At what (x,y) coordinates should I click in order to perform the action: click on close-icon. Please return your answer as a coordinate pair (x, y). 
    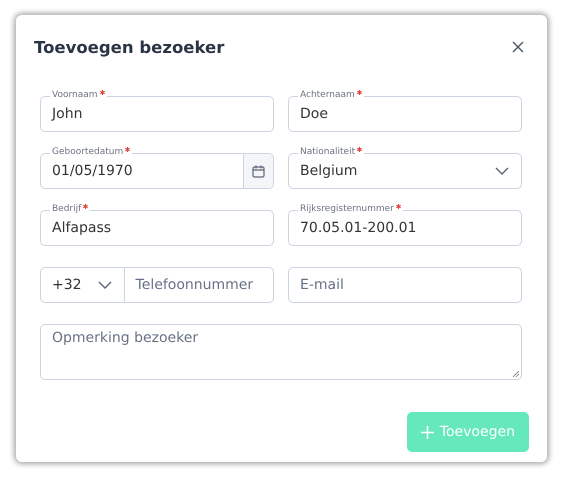
    Looking at the image, I should click on (518, 47).